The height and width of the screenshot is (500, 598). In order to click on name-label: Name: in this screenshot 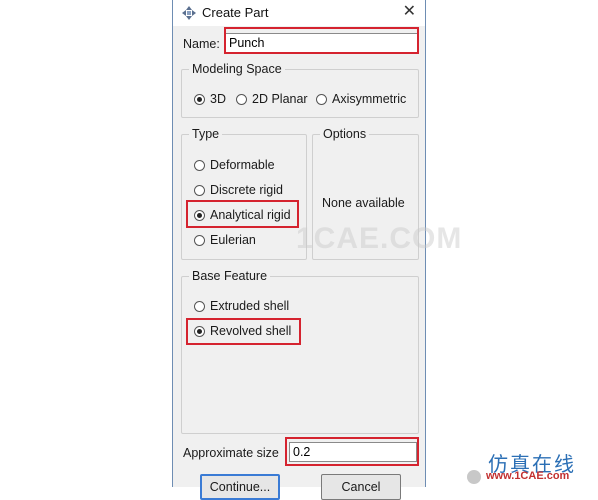, I will do `click(201, 44)`.